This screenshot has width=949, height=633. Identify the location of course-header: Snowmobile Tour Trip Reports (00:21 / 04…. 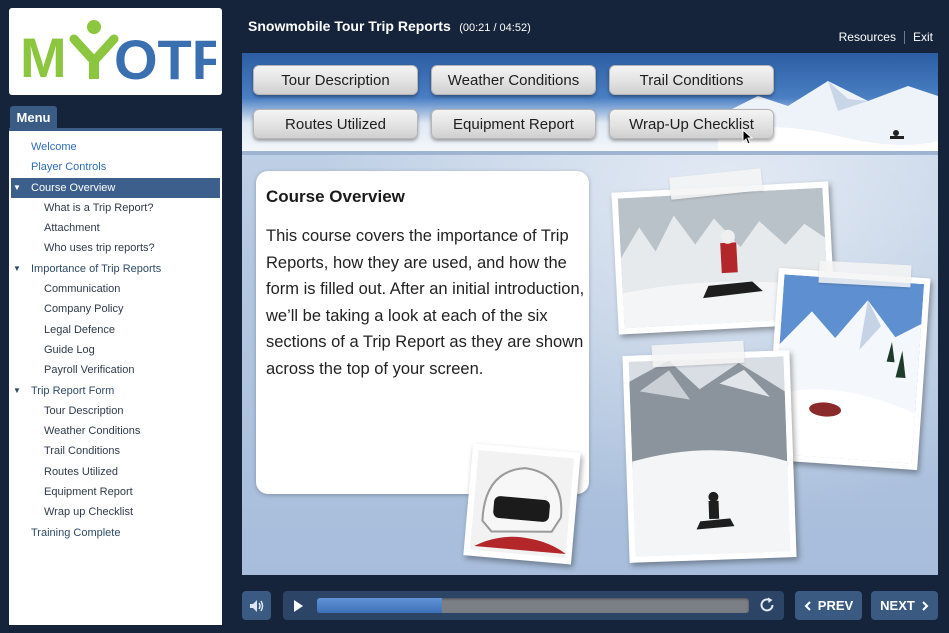
(389, 27).